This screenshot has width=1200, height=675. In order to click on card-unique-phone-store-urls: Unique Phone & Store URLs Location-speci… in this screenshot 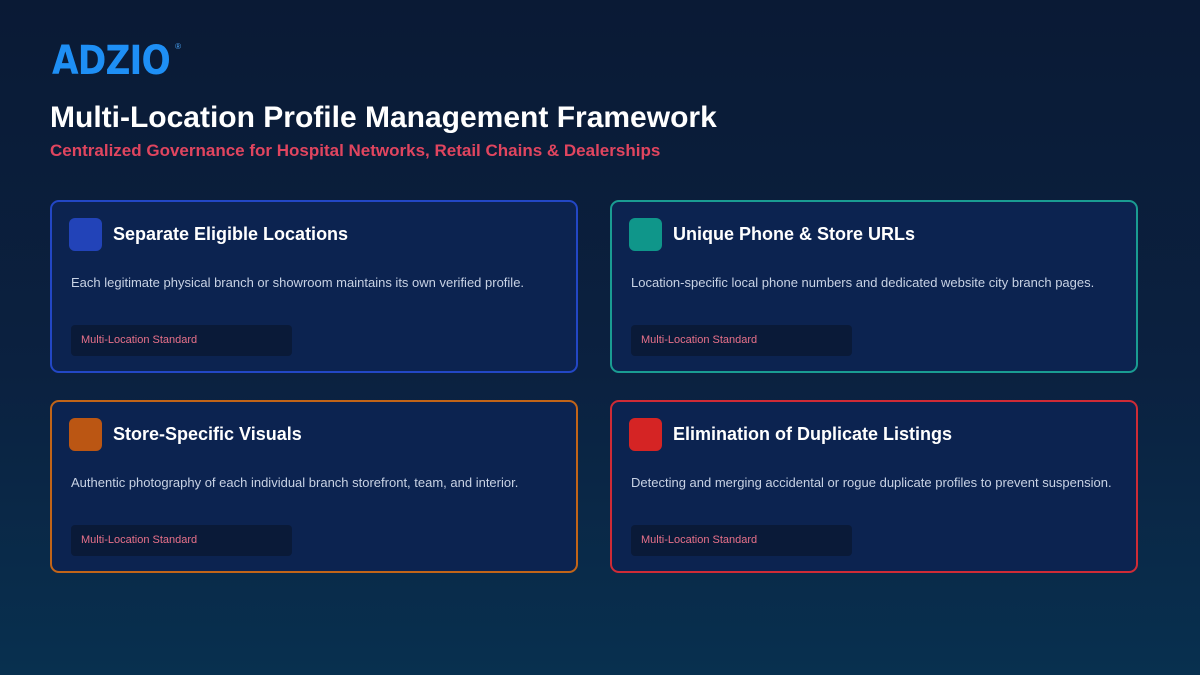, I will do `click(874, 286)`.